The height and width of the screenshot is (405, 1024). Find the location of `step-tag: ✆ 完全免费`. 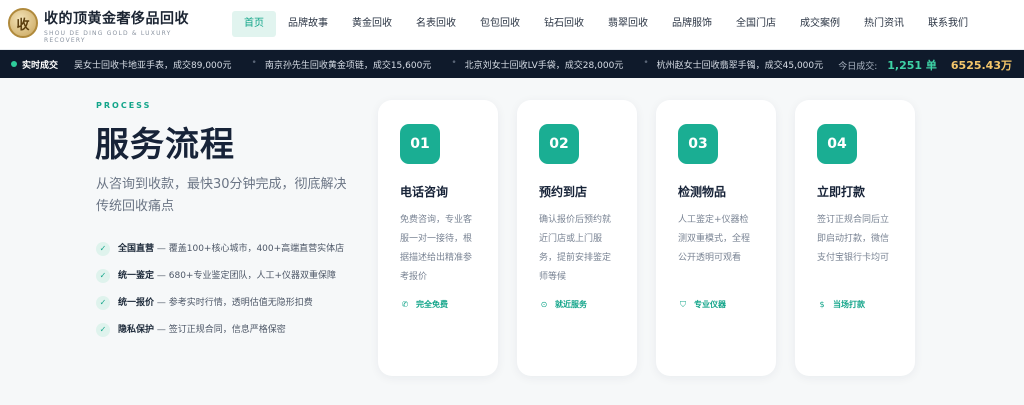

step-tag: ✆ 完全免费 is located at coordinates (424, 304).